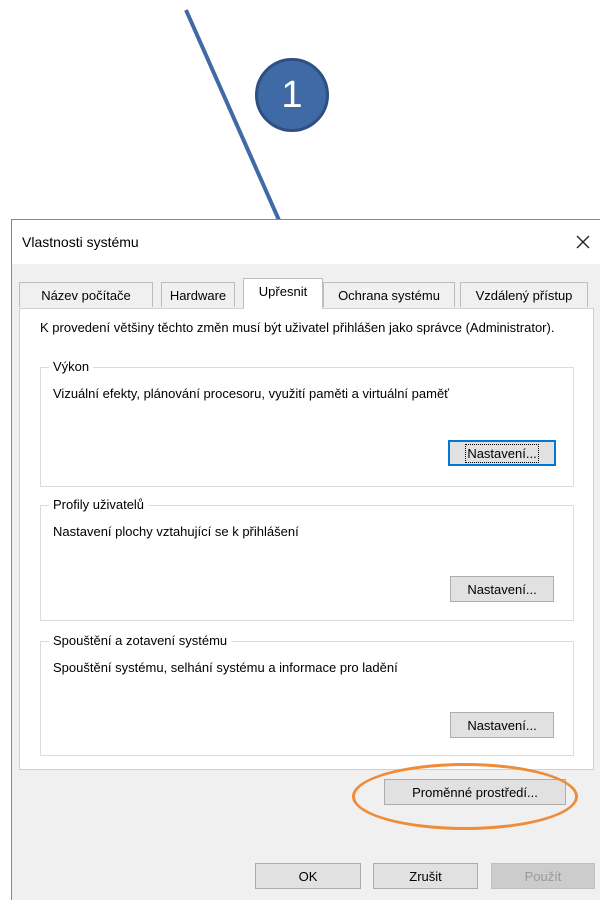  What do you see at coordinates (308, 876) in the screenshot?
I see `ok-button: OK` at bounding box center [308, 876].